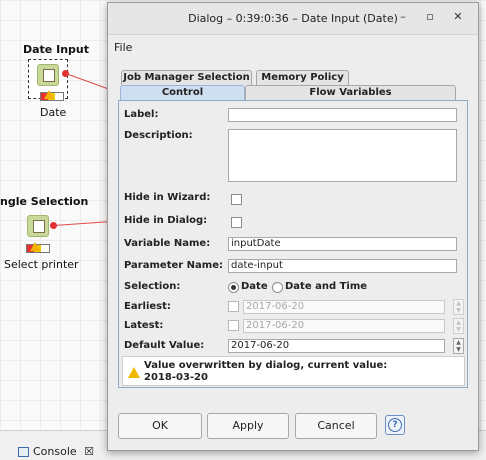 This screenshot has width=486, height=460. Describe the element at coordinates (48, 75) in the screenshot. I see `date-input-node-icon` at that location.